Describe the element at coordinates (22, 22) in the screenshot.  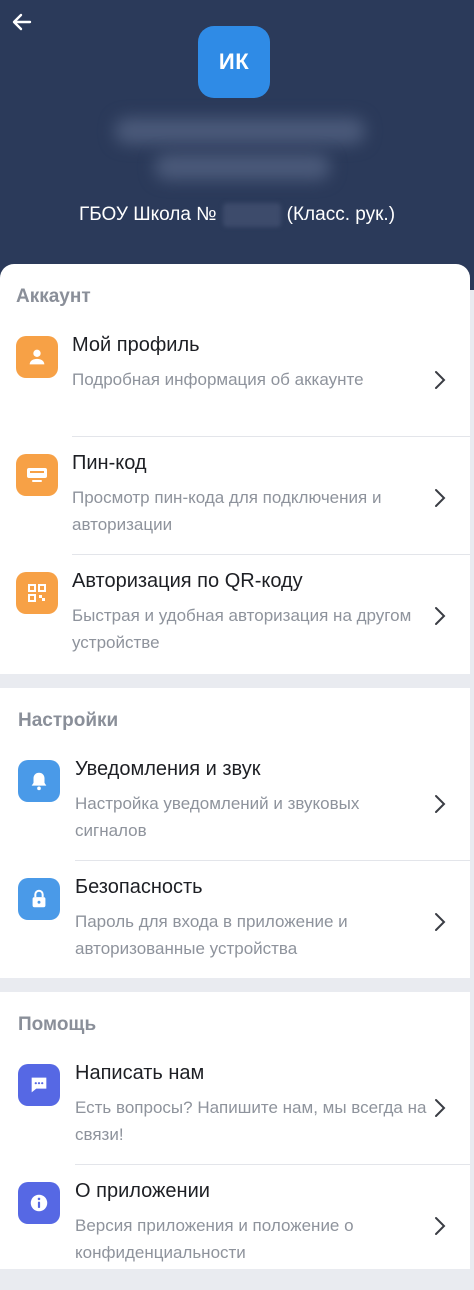
I see `back-arrow-icon` at that location.